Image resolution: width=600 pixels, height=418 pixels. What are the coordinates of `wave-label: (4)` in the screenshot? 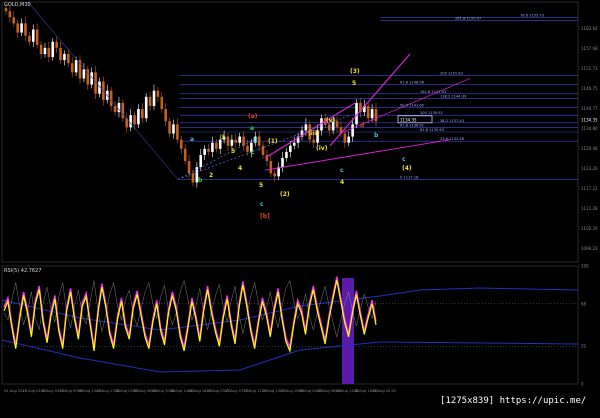 It's located at (407, 168).